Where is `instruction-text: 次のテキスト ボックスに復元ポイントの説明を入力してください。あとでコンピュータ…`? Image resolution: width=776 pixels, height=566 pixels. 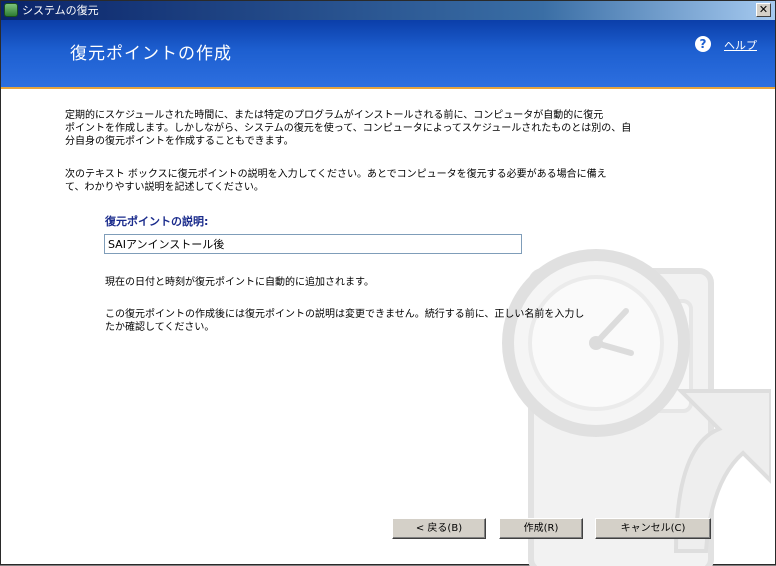
instruction-text: 次のテキスト ボックスに復元ポイントの説明を入力してください。あとでコンピュータ… is located at coordinates (336, 181).